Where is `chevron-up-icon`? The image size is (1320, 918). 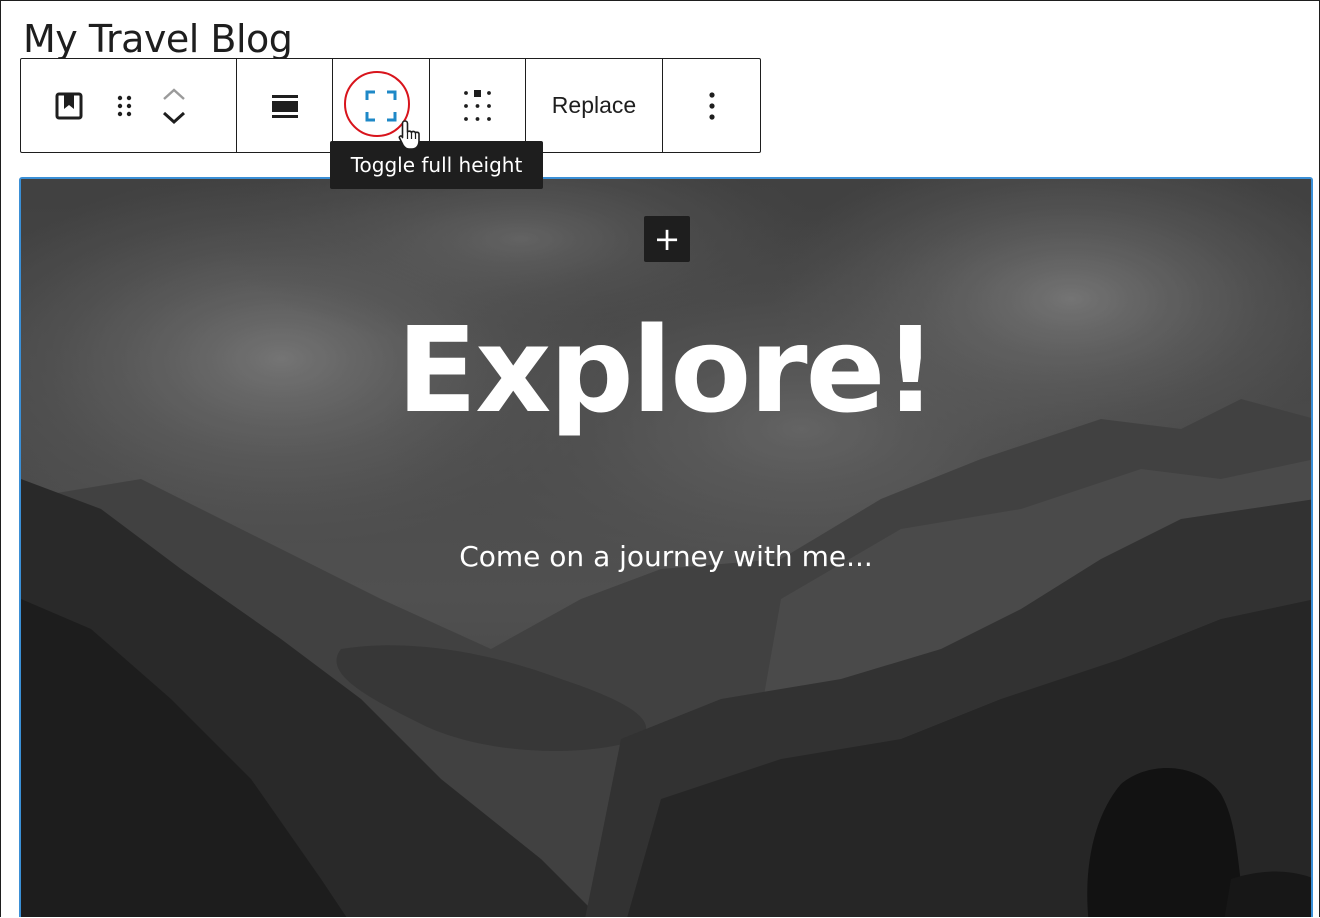
chevron-up-icon is located at coordinates (174, 94).